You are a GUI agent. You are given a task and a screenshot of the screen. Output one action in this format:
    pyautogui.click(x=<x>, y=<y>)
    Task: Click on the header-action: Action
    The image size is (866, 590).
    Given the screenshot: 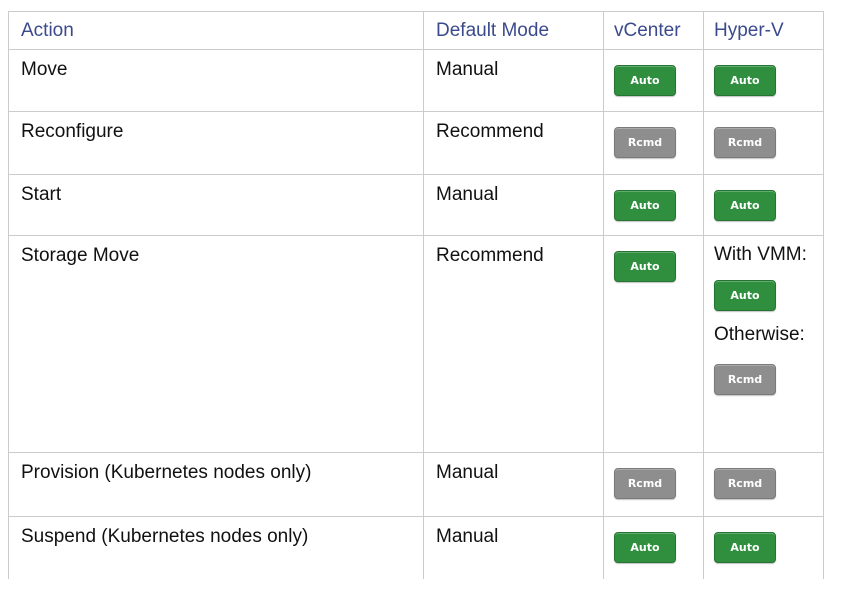 What is the action you would take?
    pyautogui.click(x=216, y=30)
    